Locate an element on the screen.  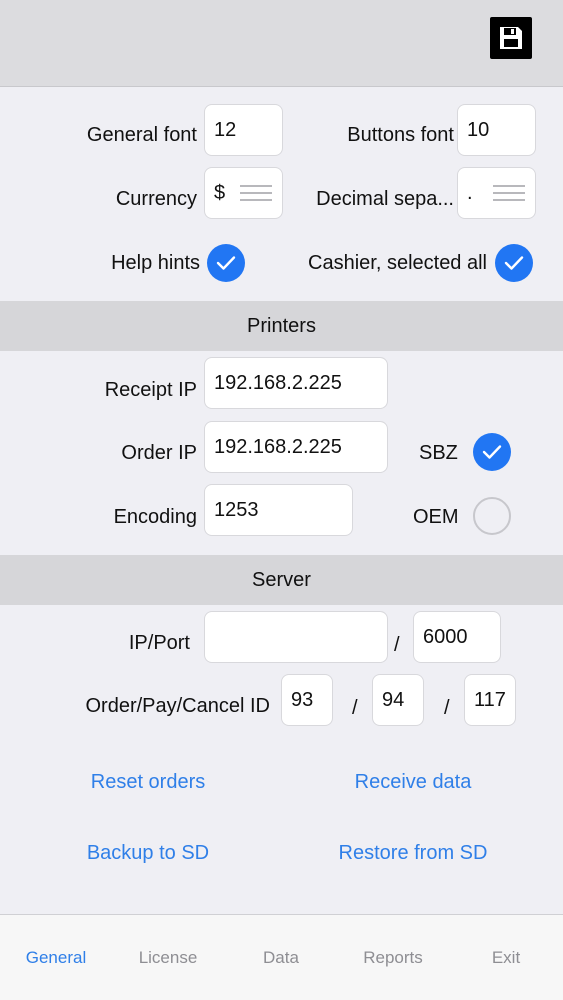
floppy-disk-icon is located at coordinates (511, 38).